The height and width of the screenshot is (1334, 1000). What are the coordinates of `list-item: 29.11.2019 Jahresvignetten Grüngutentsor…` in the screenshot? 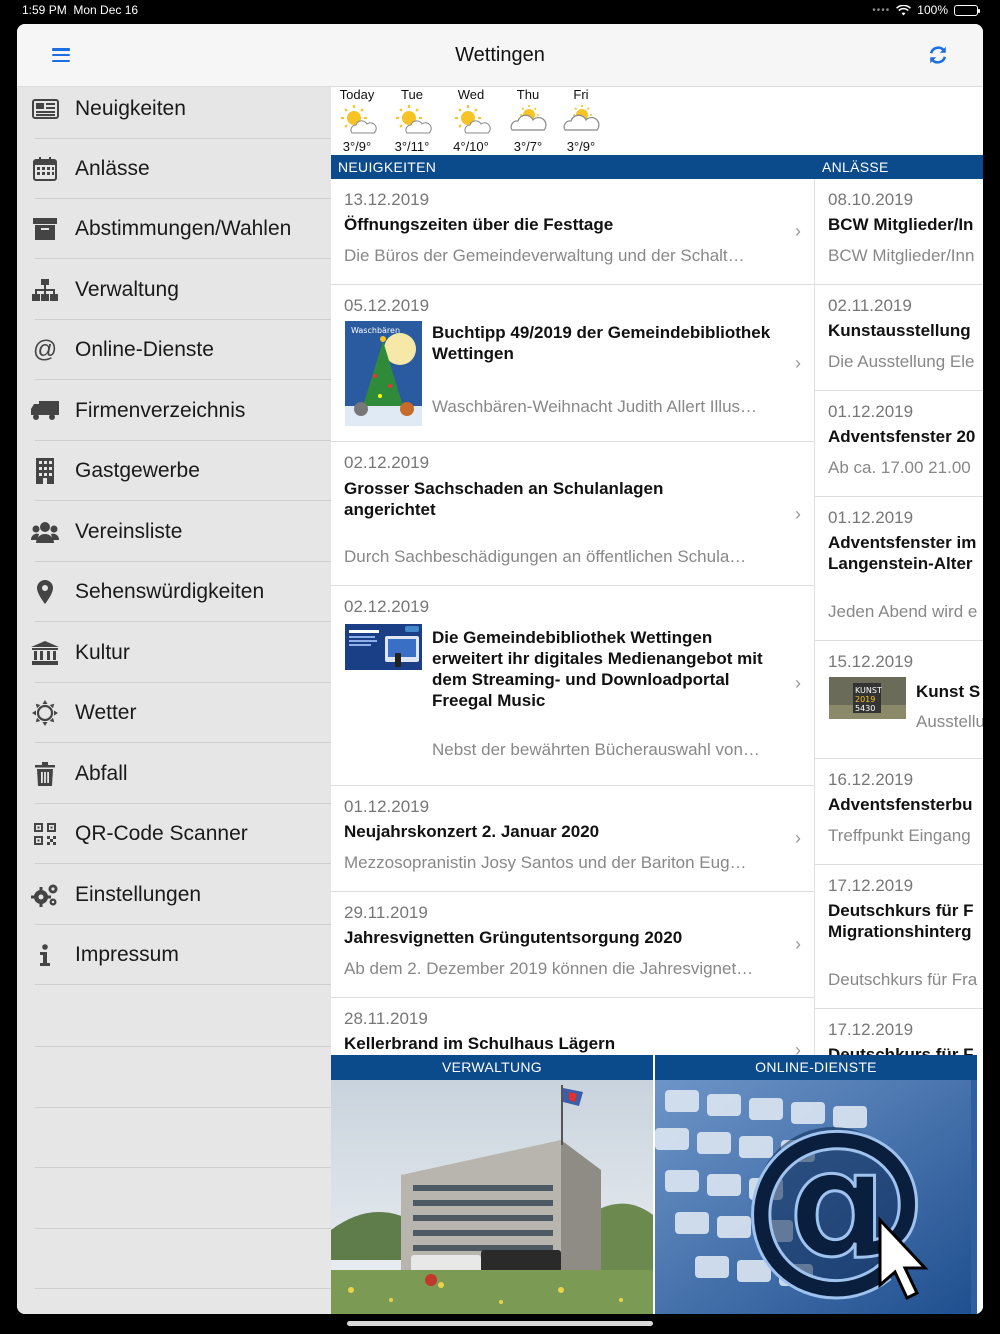 It's located at (572, 945).